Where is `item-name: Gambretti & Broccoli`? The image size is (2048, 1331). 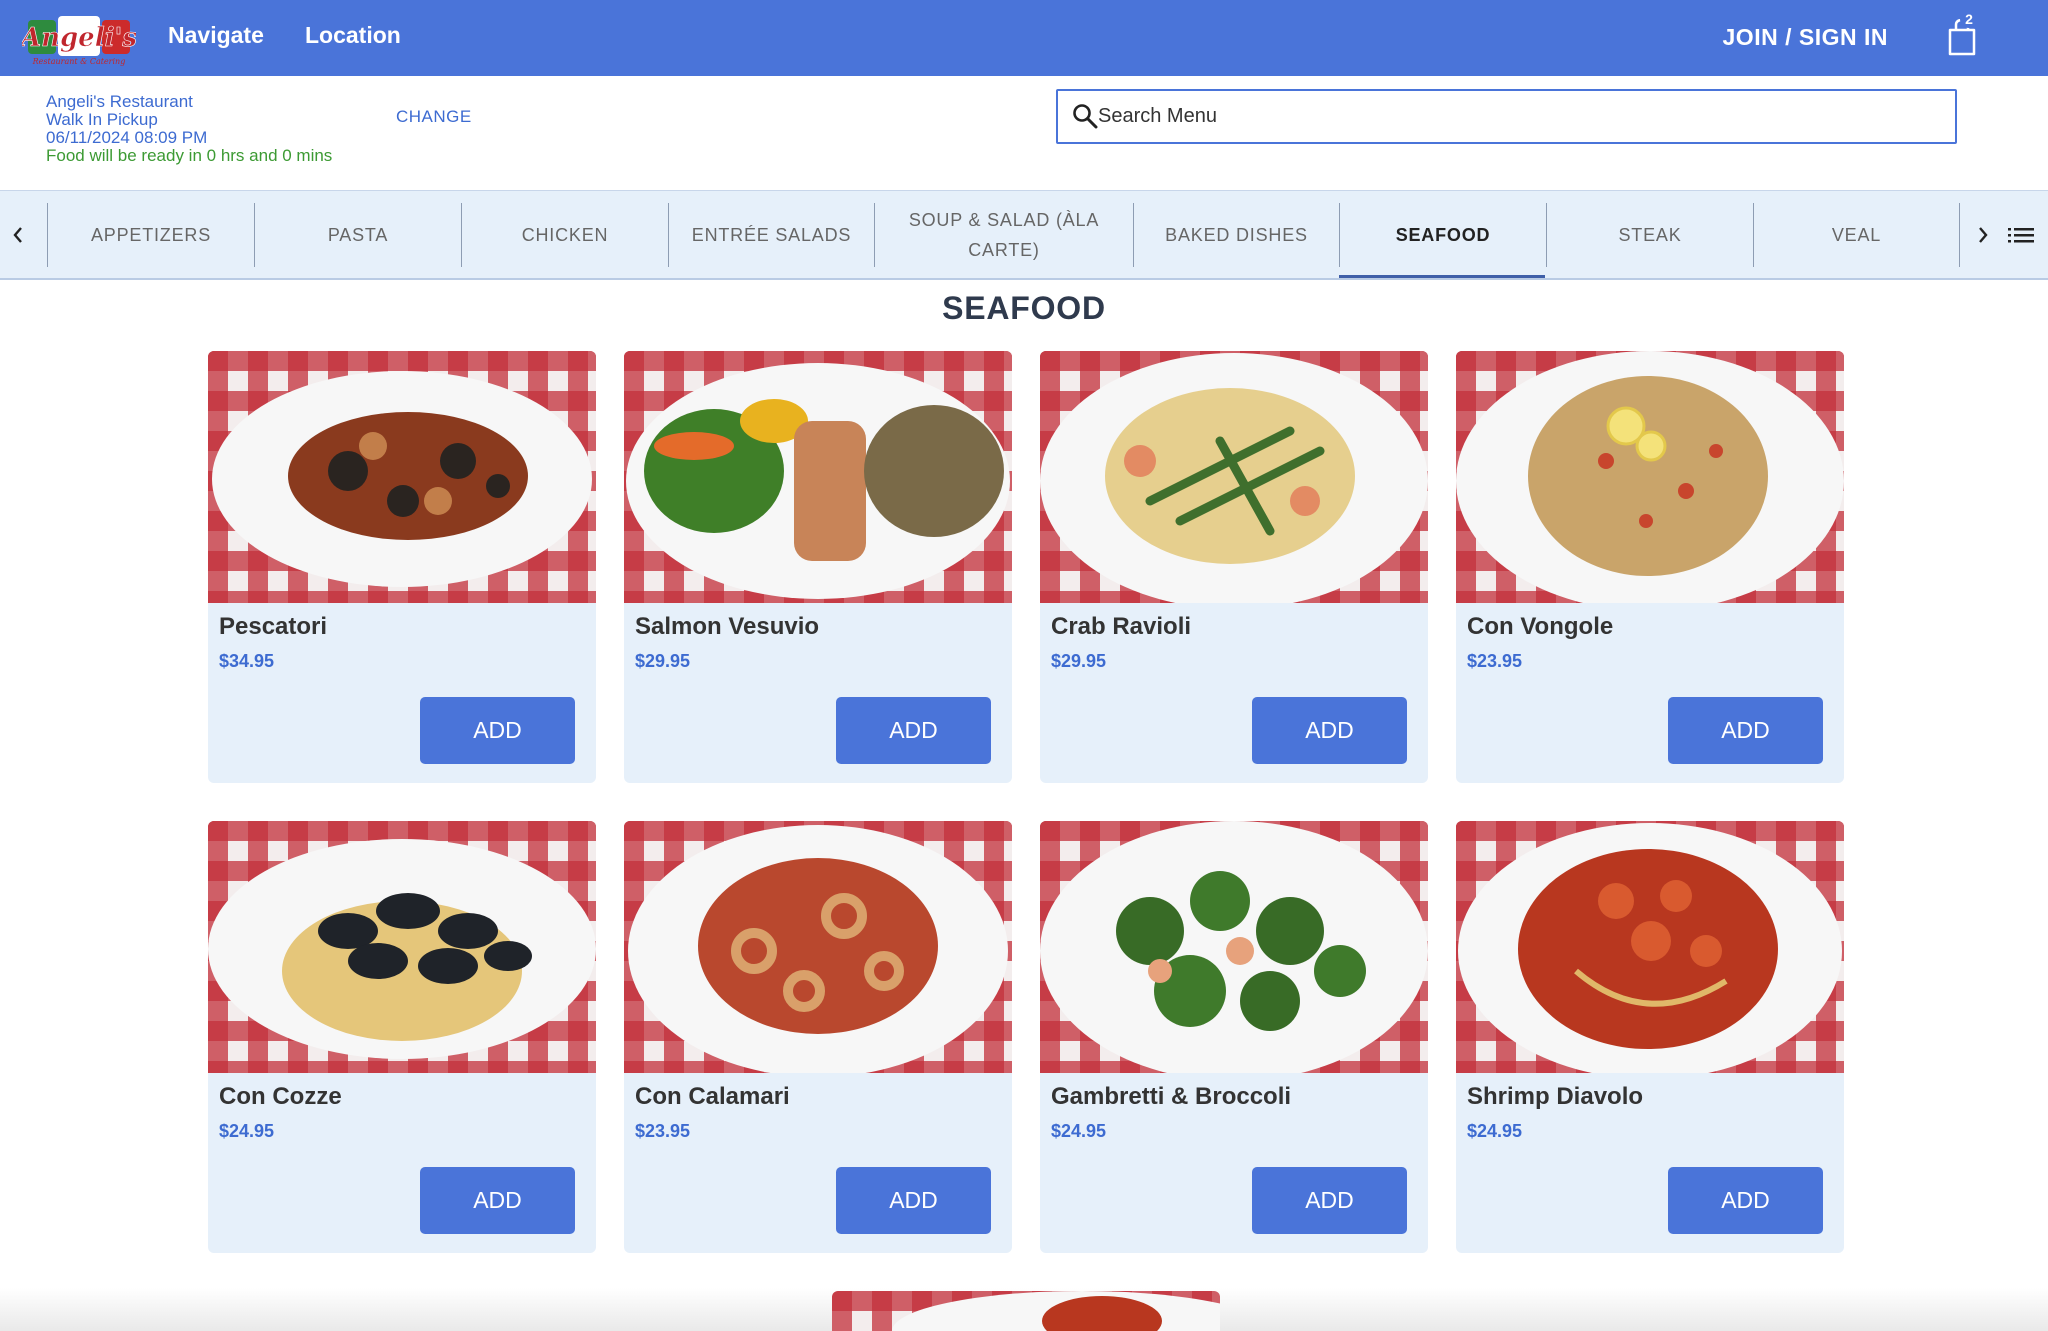
item-name: Gambretti & Broccoli is located at coordinates (1171, 1096).